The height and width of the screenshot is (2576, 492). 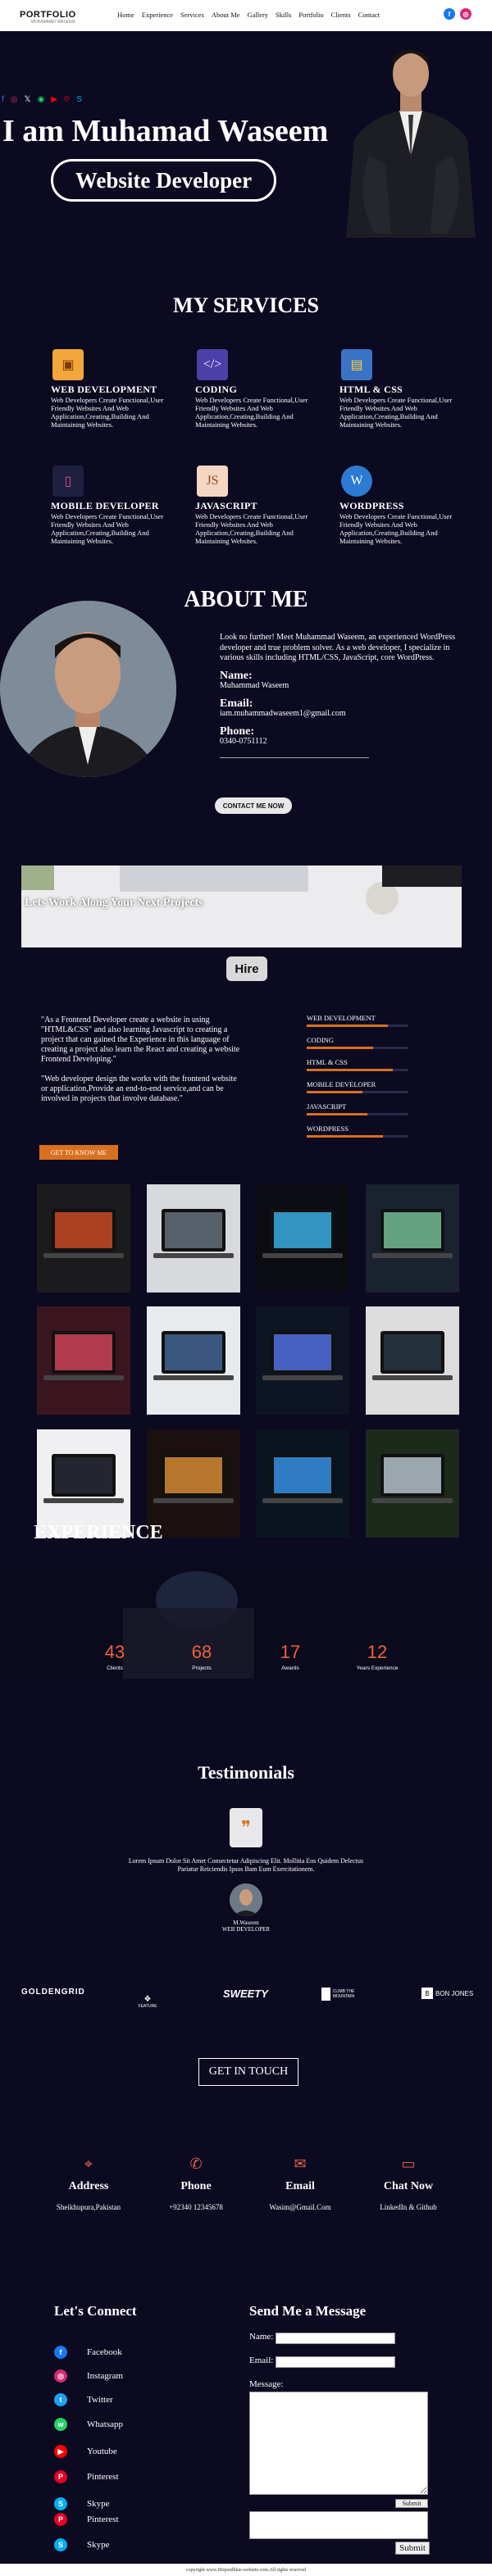 What do you see at coordinates (212, 364) in the screenshot?
I see `coding-icon: </>` at bounding box center [212, 364].